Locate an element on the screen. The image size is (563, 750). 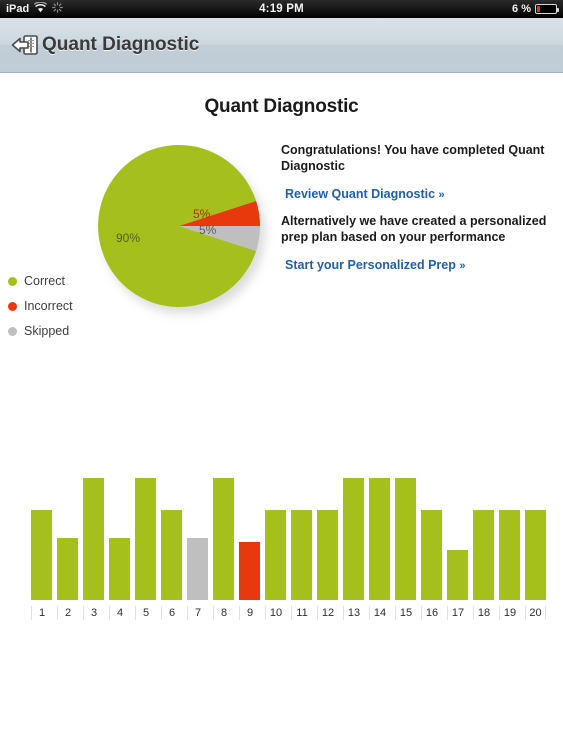
bar-7-skipped is located at coordinates (197, 569).